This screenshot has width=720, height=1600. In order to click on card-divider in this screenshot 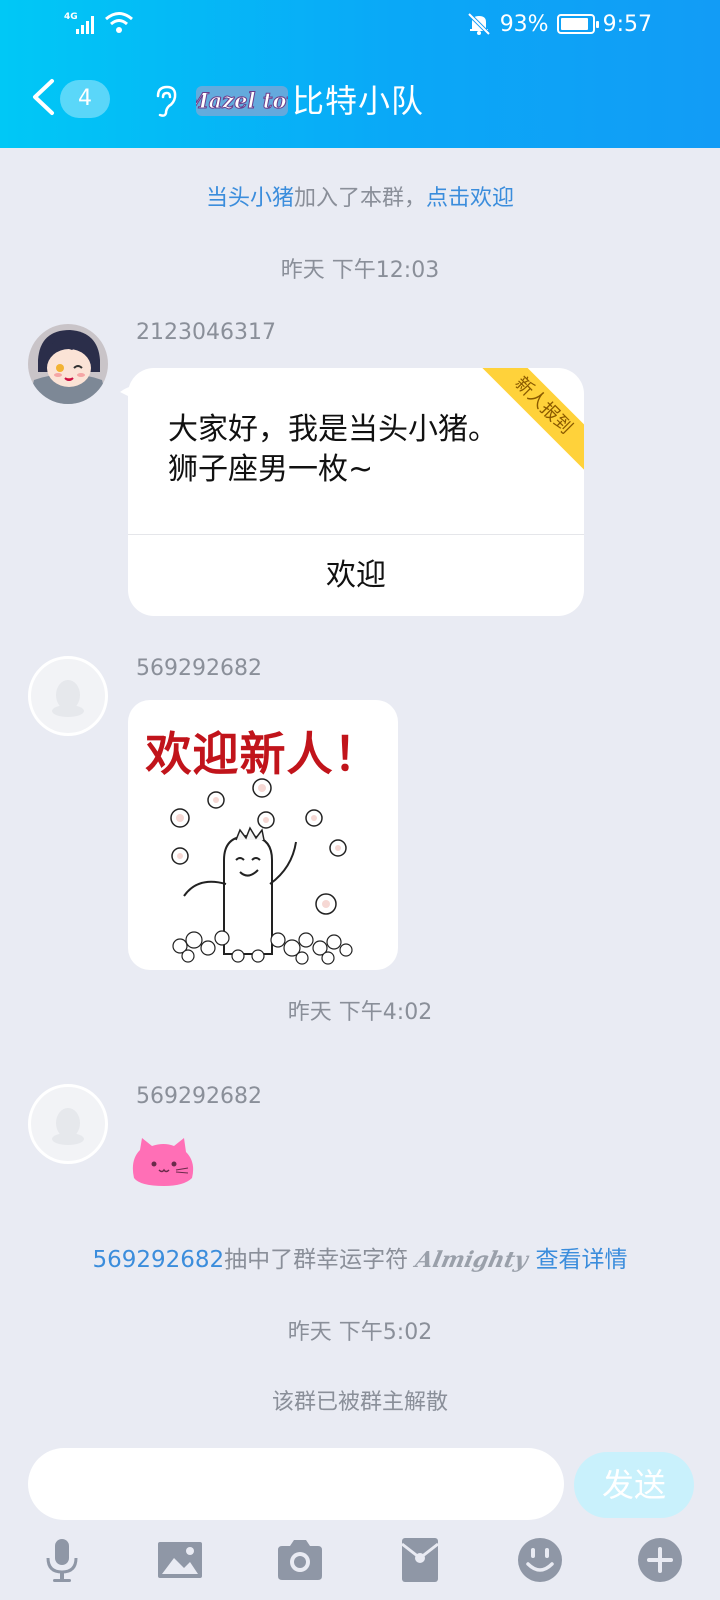, I will do `click(356, 534)`.